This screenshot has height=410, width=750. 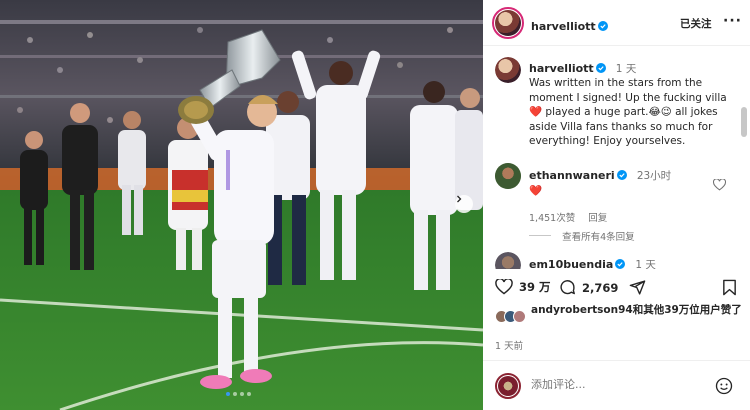 I want to click on heart-icon, so click(x=504, y=287).